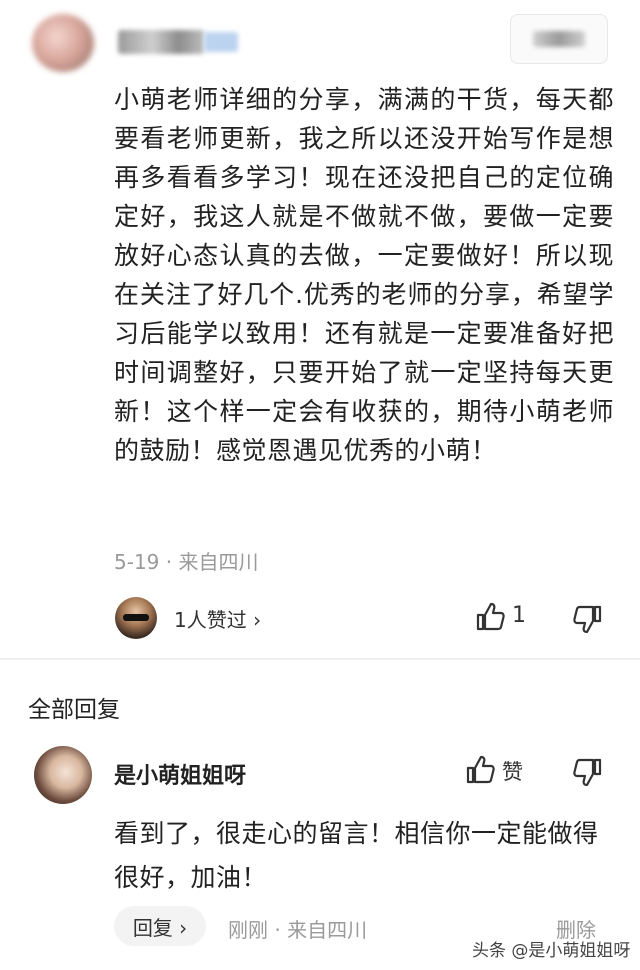 This screenshot has height=970, width=640. What do you see at coordinates (519, 615) in the screenshot?
I see `like-count: 1` at bounding box center [519, 615].